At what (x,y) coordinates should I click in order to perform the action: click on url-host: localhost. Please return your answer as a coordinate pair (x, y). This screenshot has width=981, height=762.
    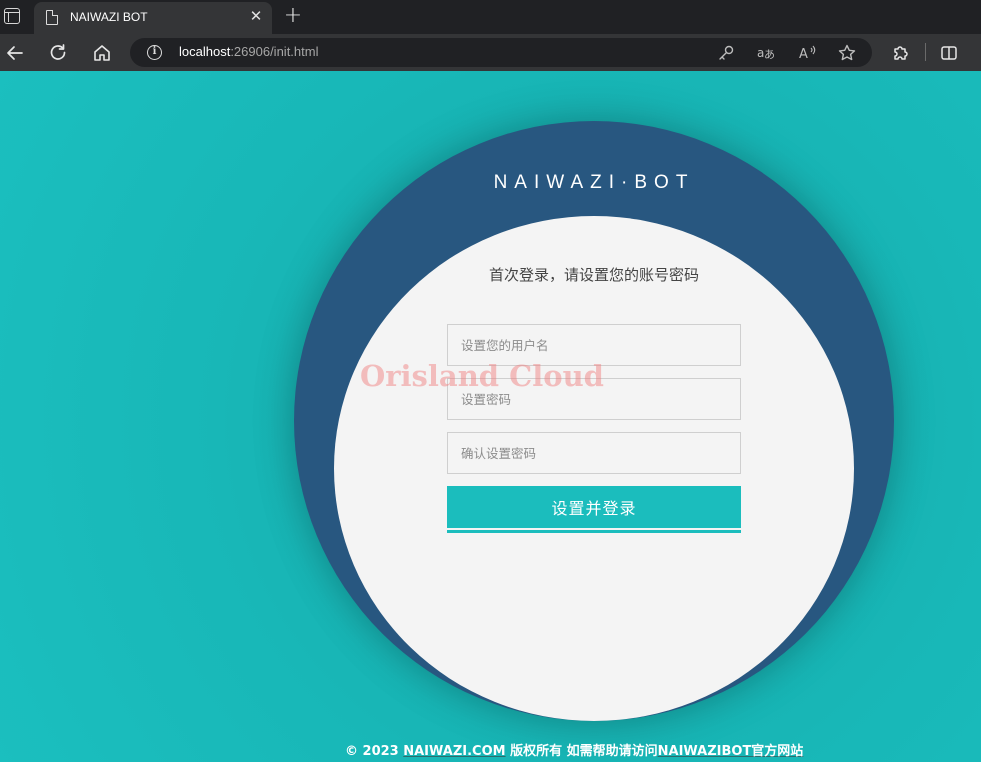
    Looking at the image, I should click on (205, 51).